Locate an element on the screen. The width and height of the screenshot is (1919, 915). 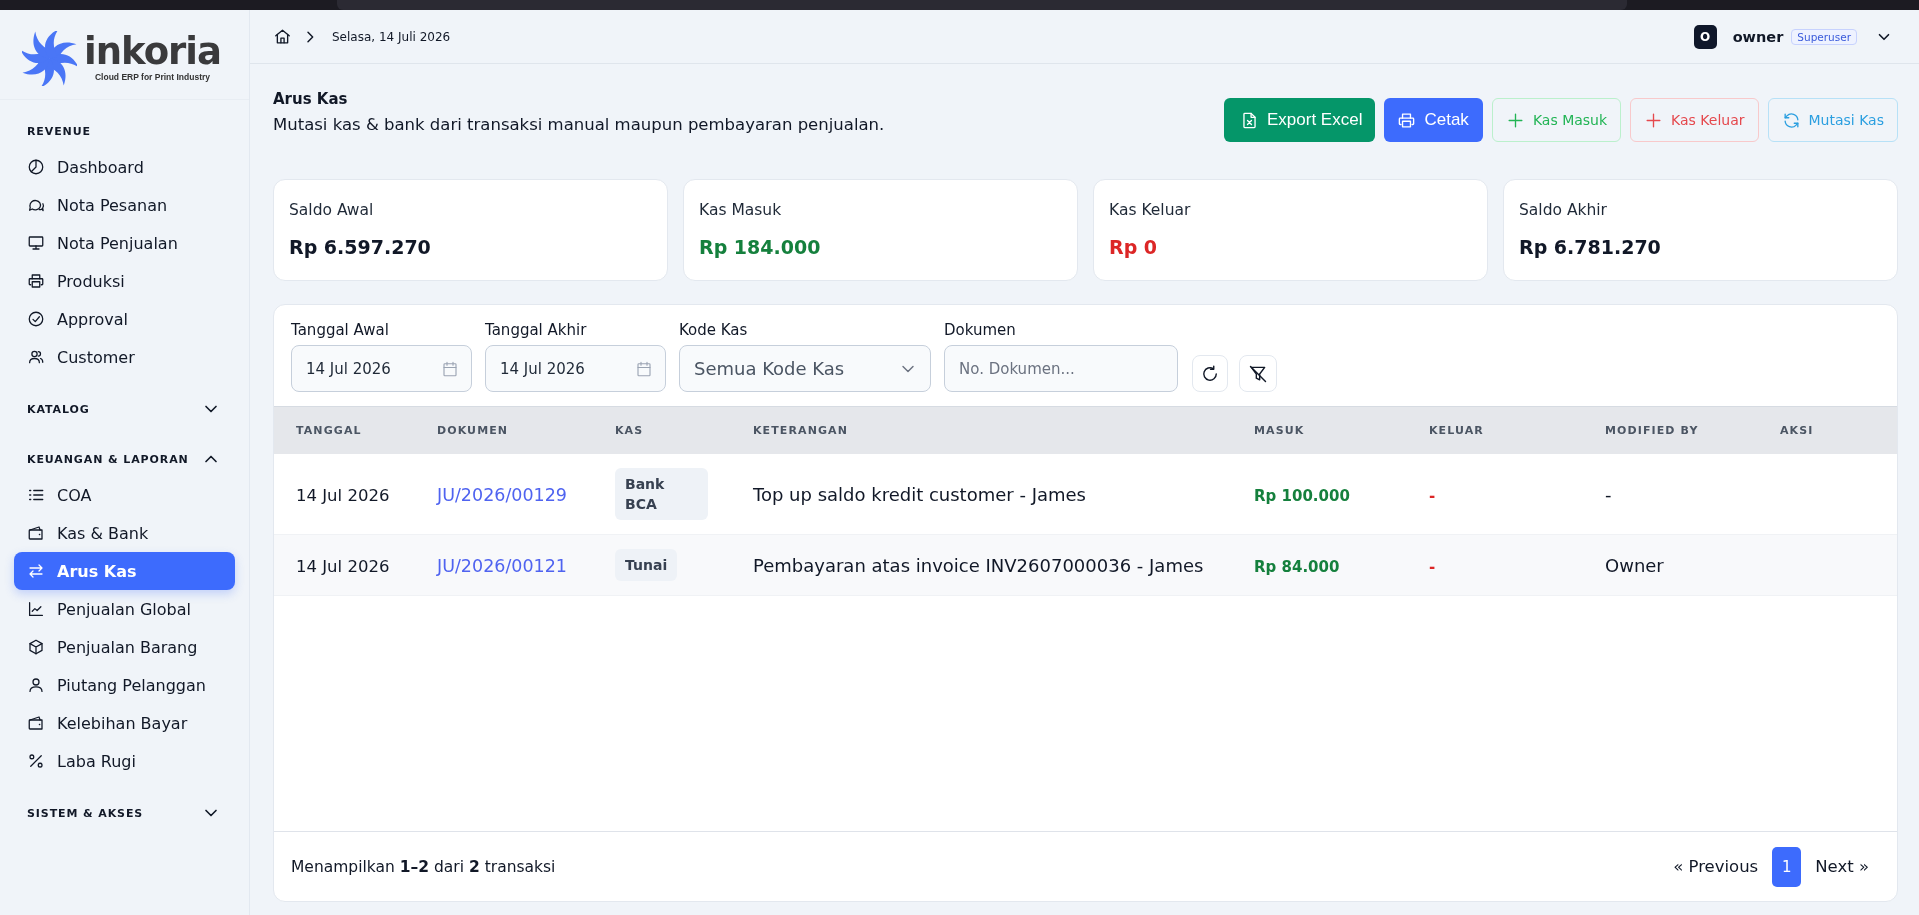
column-header: DOKUMEN is located at coordinates (473, 430).